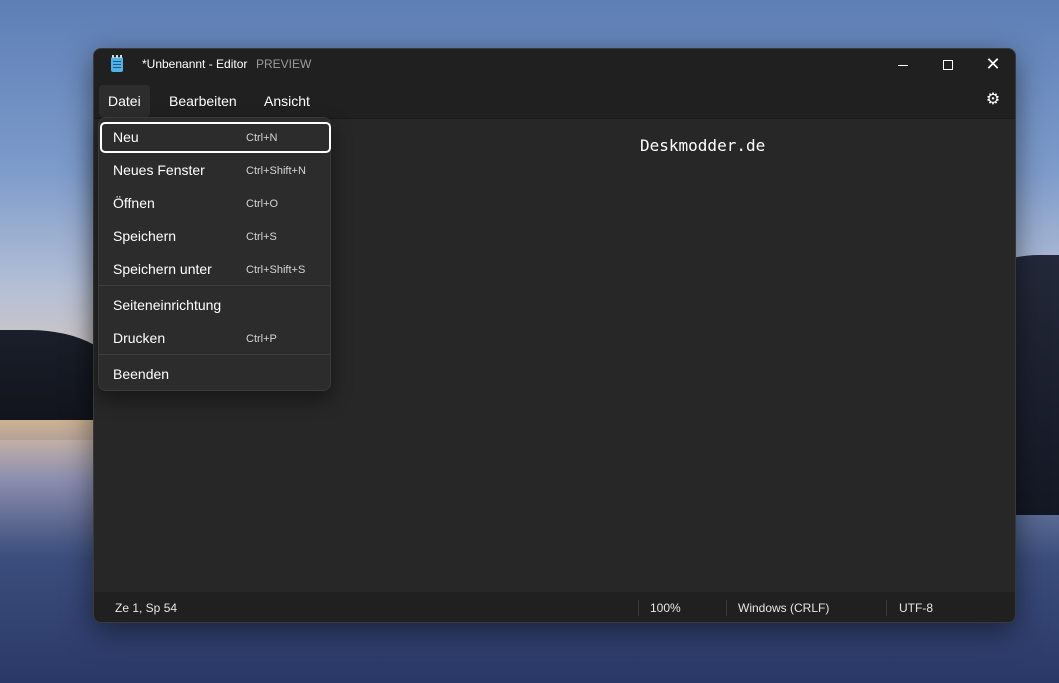 This screenshot has height=683, width=1059. I want to click on line-ending: Windows (CRLF), so click(783, 608).